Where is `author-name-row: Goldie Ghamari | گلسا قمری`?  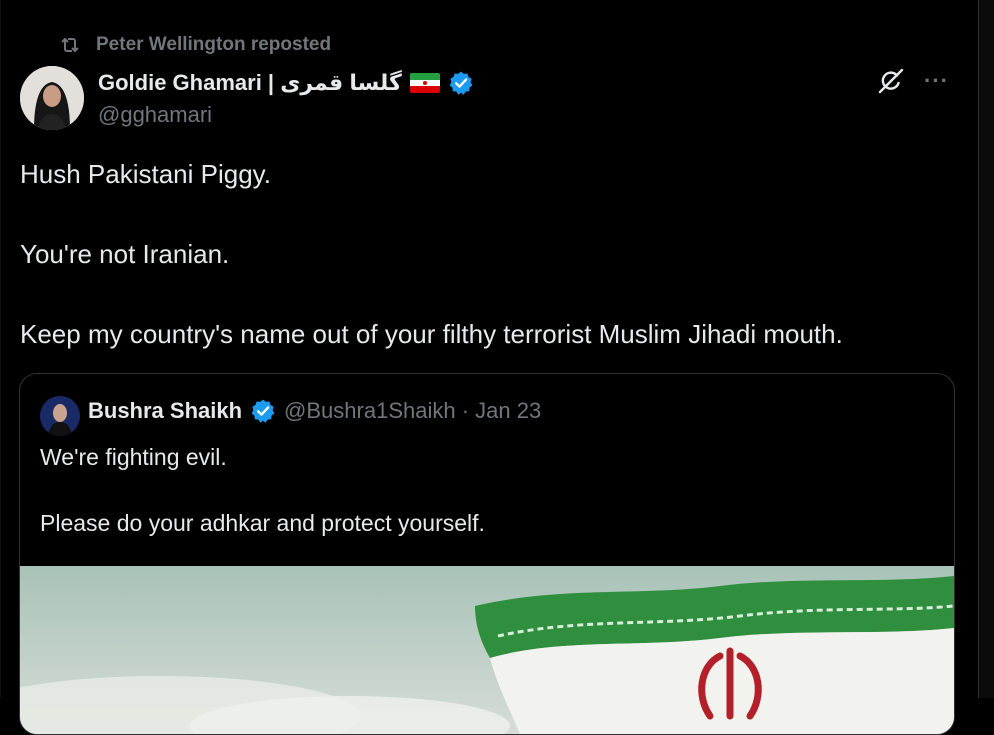 author-name-row: Goldie Ghamari | گلسا قمری is located at coordinates (286, 83).